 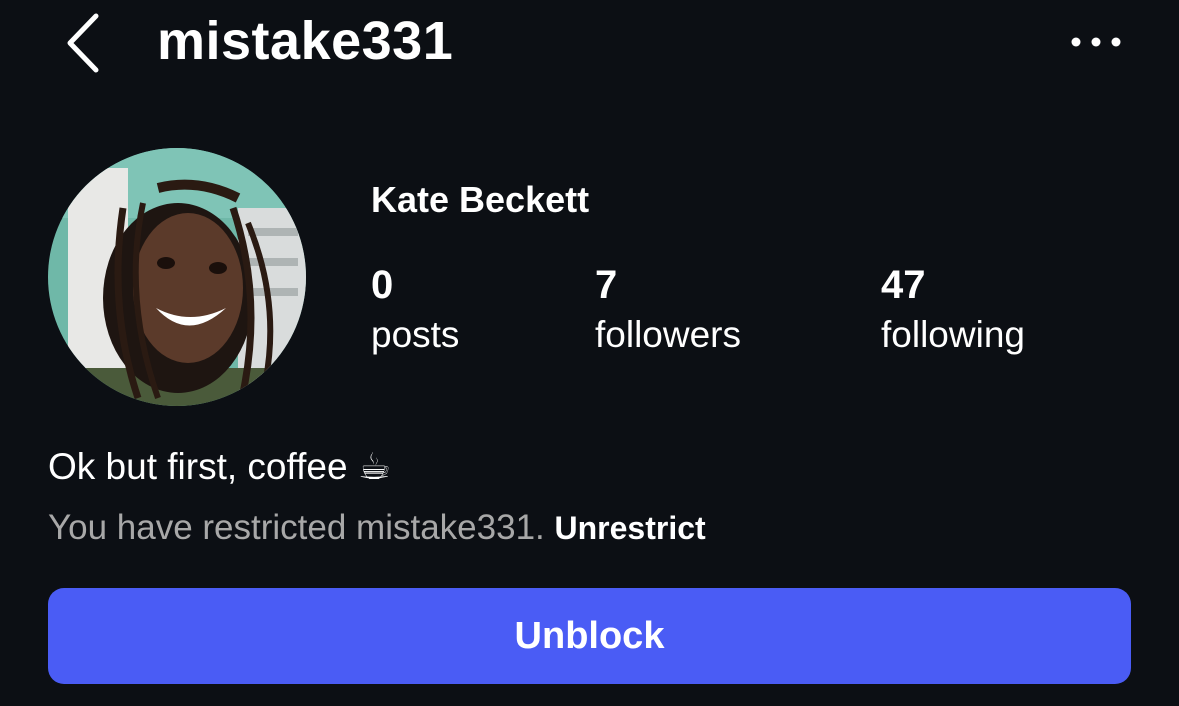 What do you see at coordinates (382, 285) in the screenshot?
I see `posts-count: 0` at bounding box center [382, 285].